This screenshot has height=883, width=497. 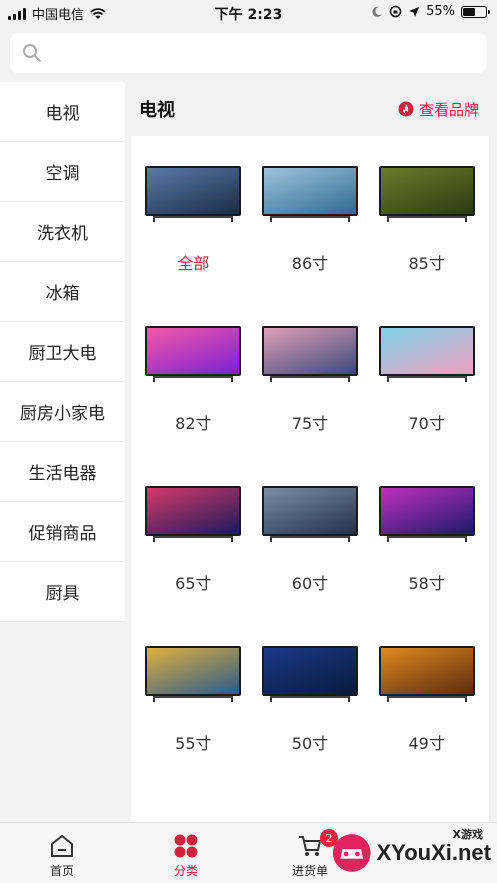 I want to click on product-cell: 65寸, so click(x=193, y=536).